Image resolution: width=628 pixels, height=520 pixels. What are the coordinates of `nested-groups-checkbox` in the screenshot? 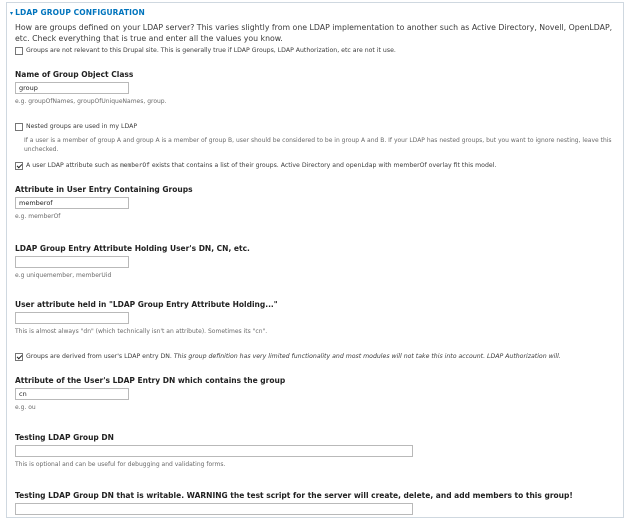 It's located at (19, 127).